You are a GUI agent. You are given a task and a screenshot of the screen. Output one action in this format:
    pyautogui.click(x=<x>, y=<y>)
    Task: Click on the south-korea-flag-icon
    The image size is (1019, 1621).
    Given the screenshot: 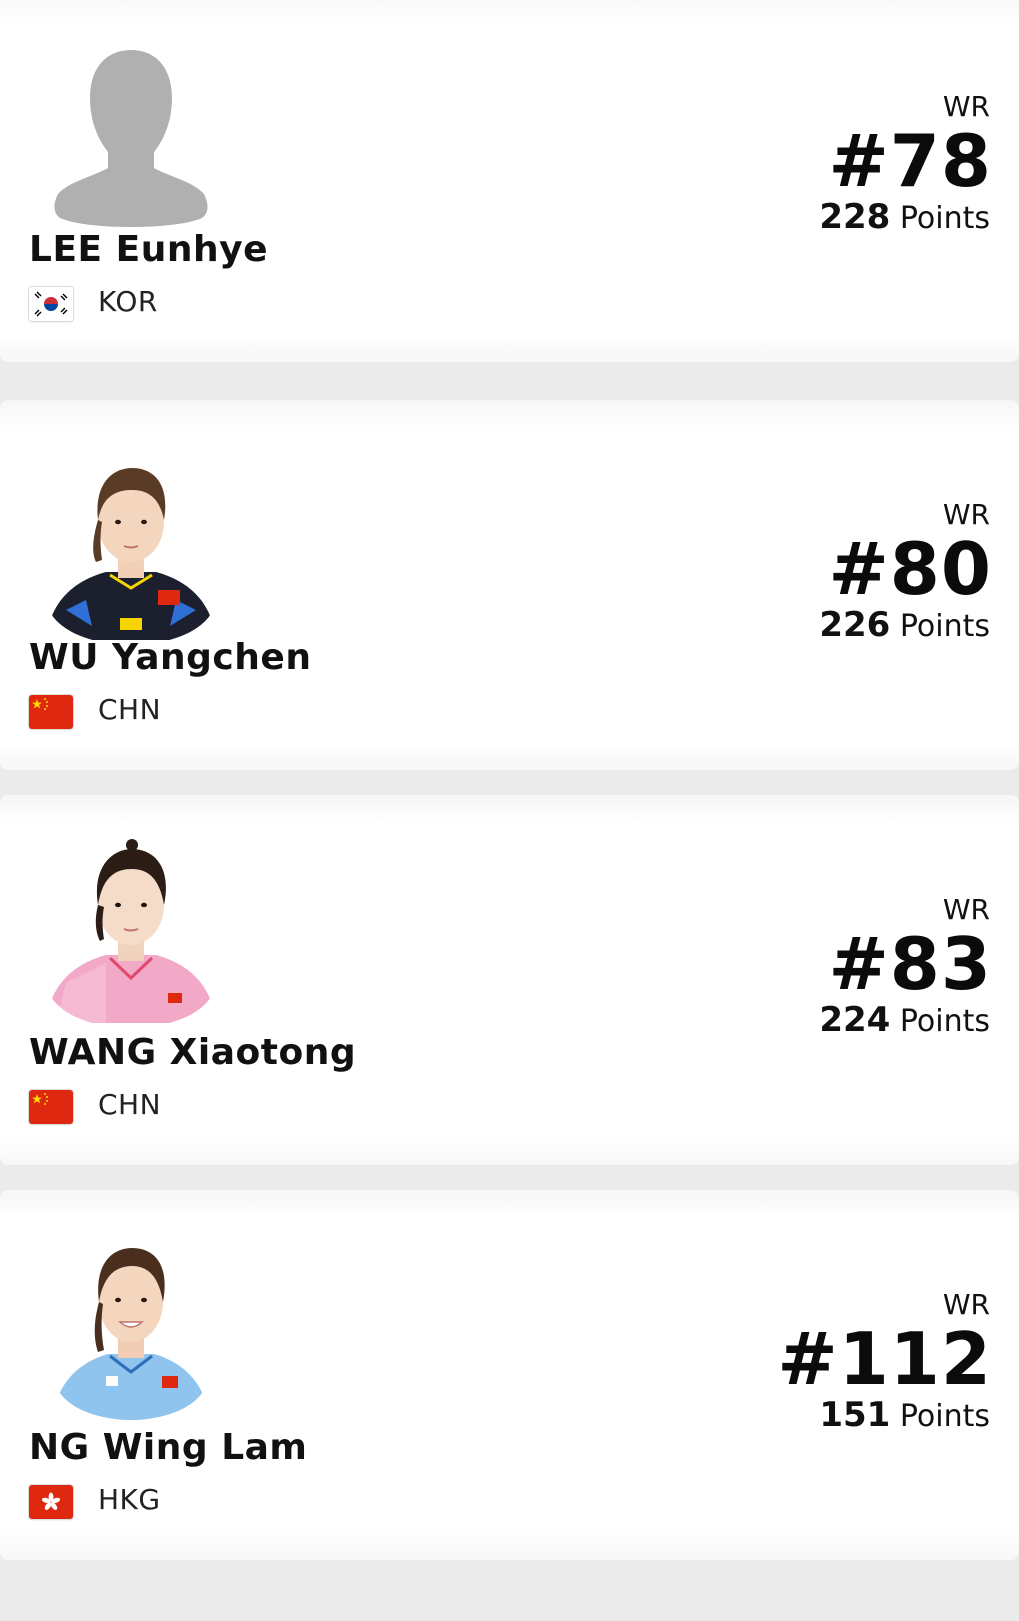 What is the action you would take?
    pyautogui.click(x=51, y=304)
    